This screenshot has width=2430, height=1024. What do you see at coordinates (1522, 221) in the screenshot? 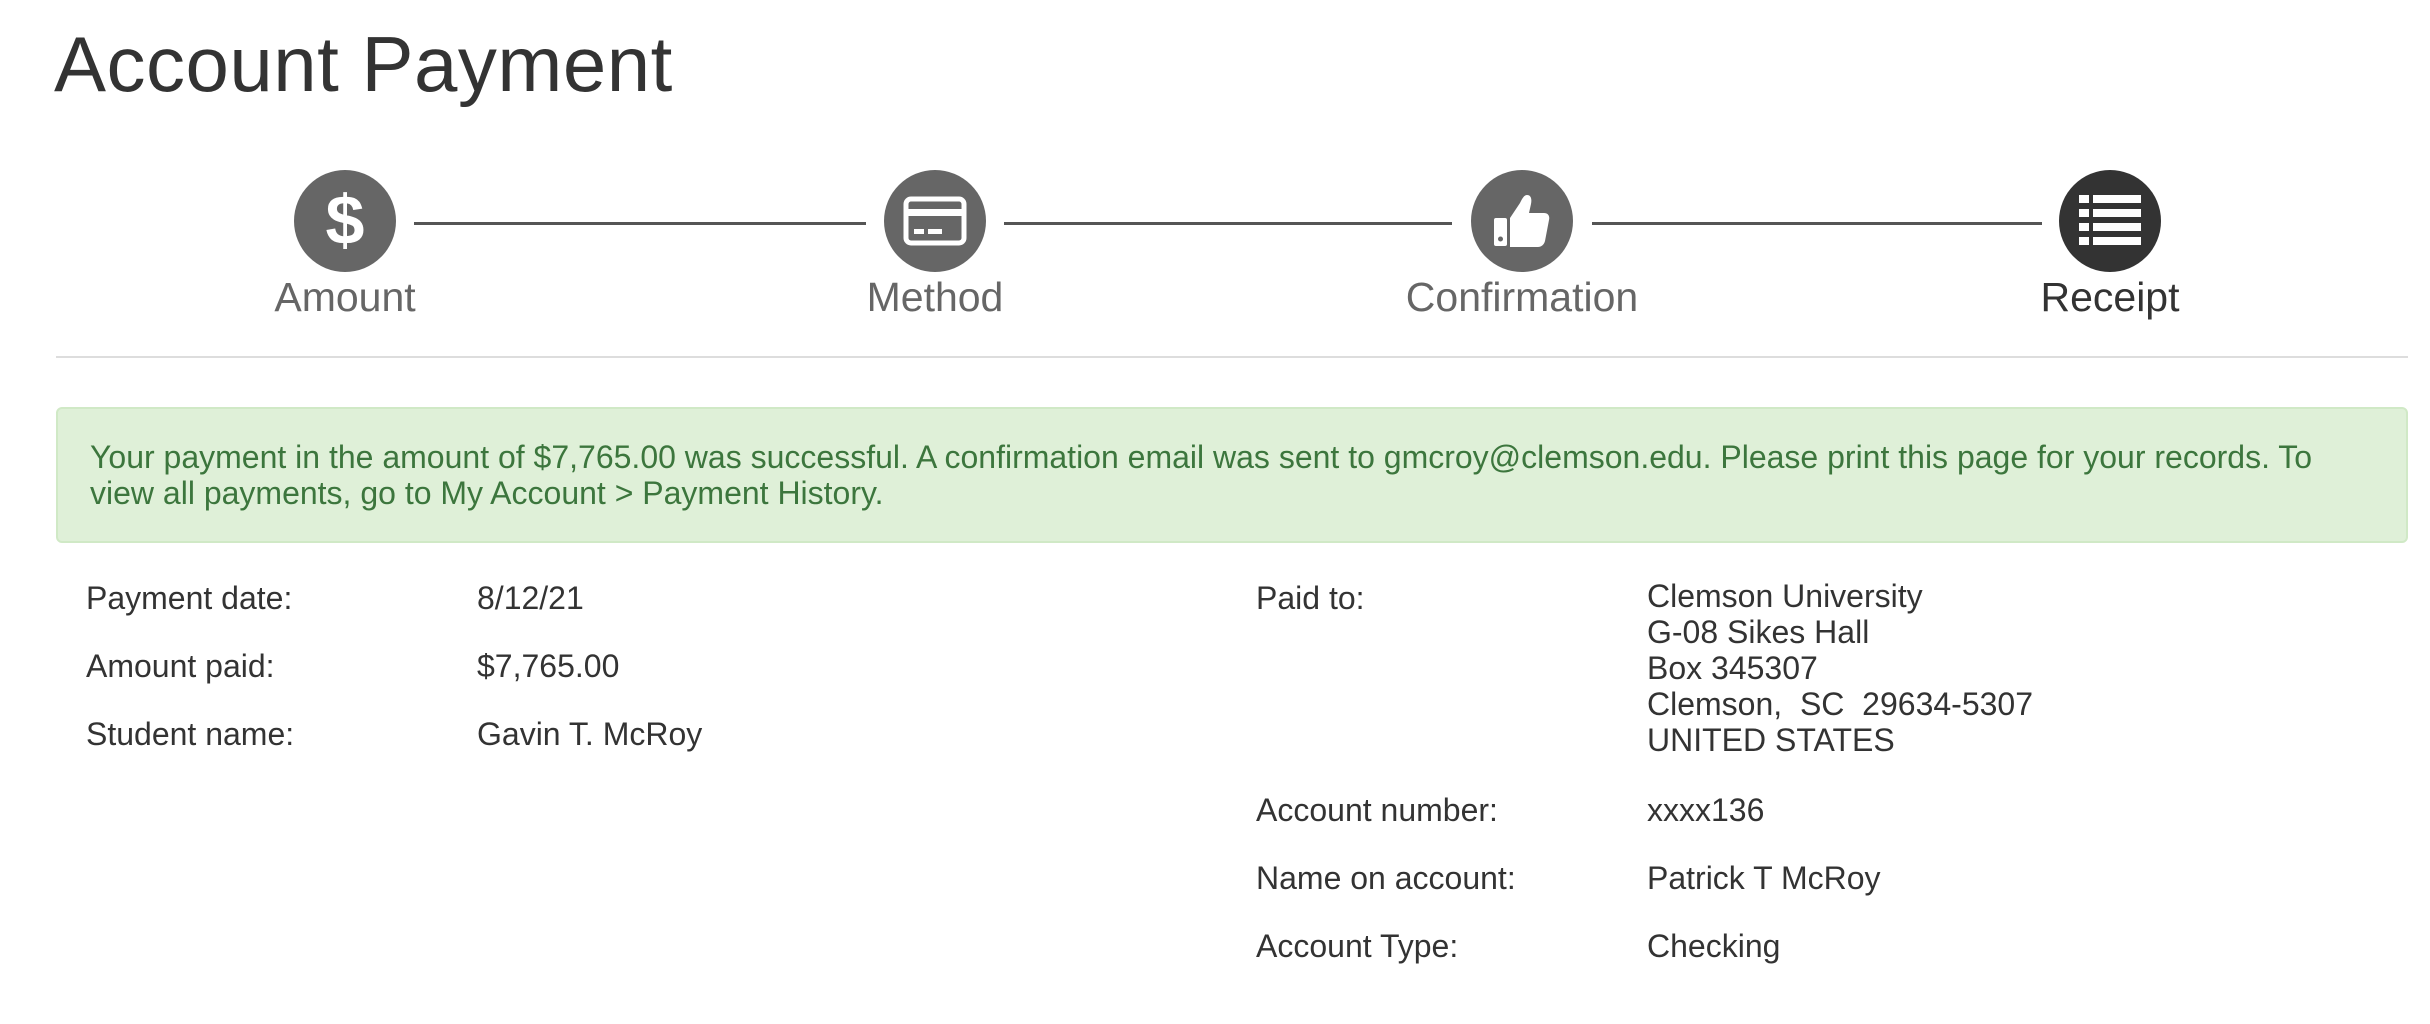
I see `thumbs-up-icon` at bounding box center [1522, 221].